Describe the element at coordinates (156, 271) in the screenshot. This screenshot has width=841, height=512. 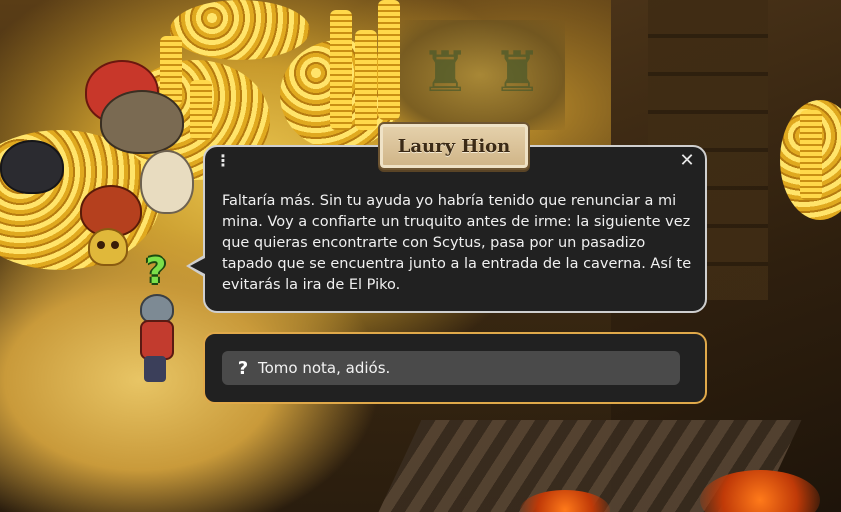
I see `quest-marker-icon: ?` at that location.